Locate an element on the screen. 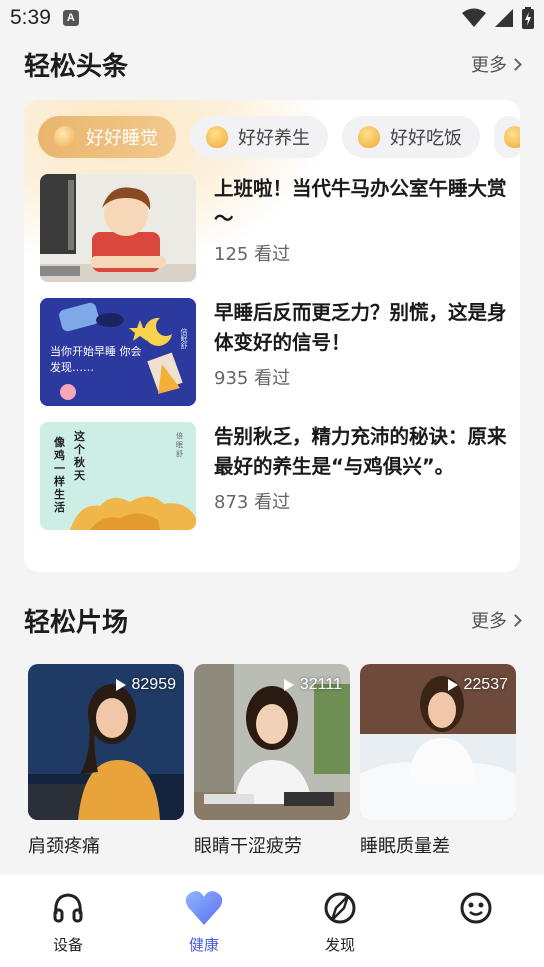 The width and height of the screenshot is (544, 967). article-views: 935 看过 is located at coordinates (252, 378).